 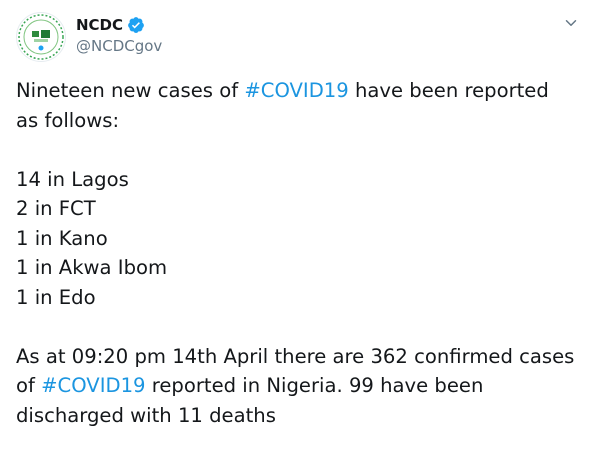 What do you see at coordinates (298, 37) in the screenshot?
I see `tweet-header: NCDC @NCDCgov` at bounding box center [298, 37].